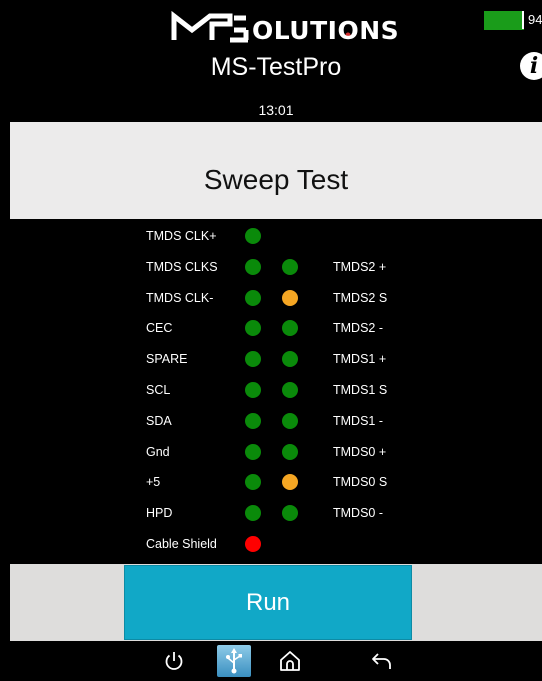  What do you see at coordinates (276, 67) in the screenshot?
I see `app-title: MS-TestPro` at bounding box center [276, 67].